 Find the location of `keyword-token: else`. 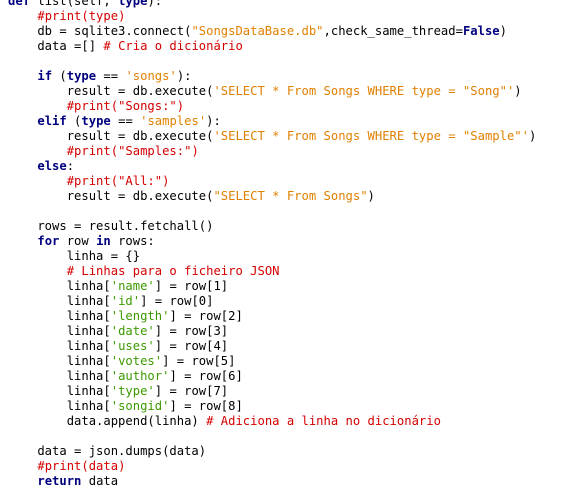

keyword-token: else is located at coordinates (52, 166).